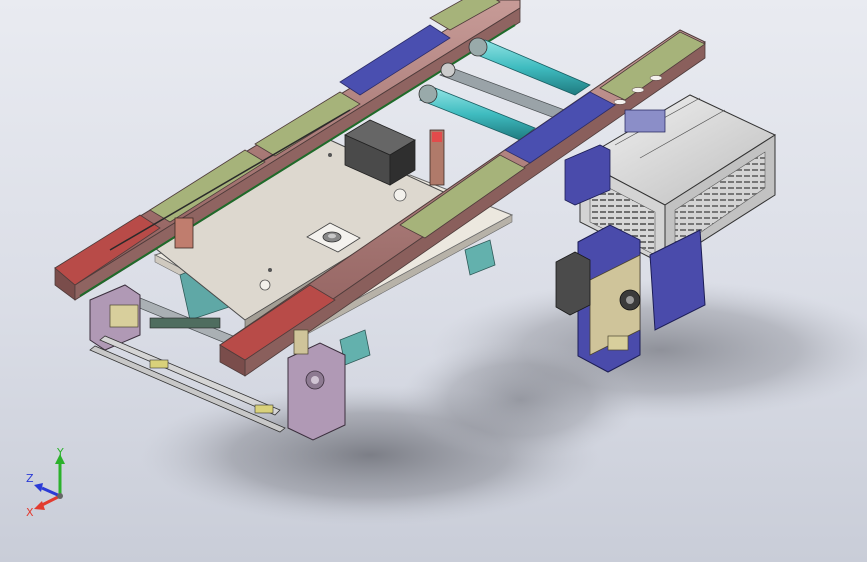  I want to click on z-axis-arrow, so click(47, 490).